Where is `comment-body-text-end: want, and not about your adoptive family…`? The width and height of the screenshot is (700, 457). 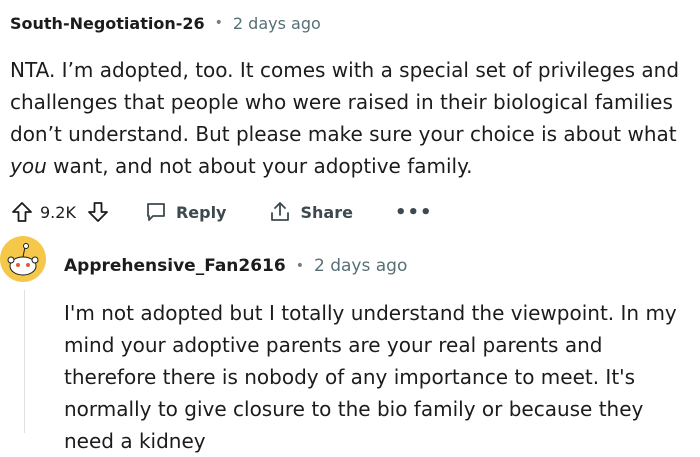 comment-body-text-end: want, and not about your adoptive family… is located at coordinates (259, 166).